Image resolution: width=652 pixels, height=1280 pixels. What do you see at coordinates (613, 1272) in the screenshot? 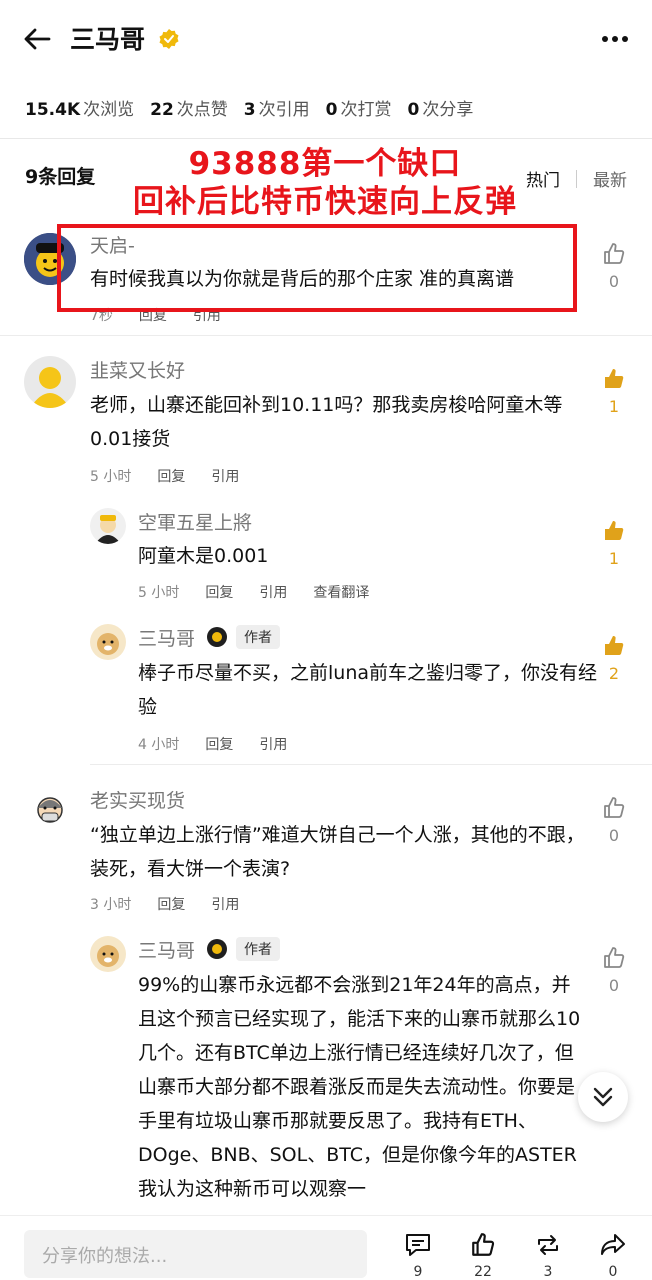
I see `shares-count: 0` at bounding box center [613, 1272].